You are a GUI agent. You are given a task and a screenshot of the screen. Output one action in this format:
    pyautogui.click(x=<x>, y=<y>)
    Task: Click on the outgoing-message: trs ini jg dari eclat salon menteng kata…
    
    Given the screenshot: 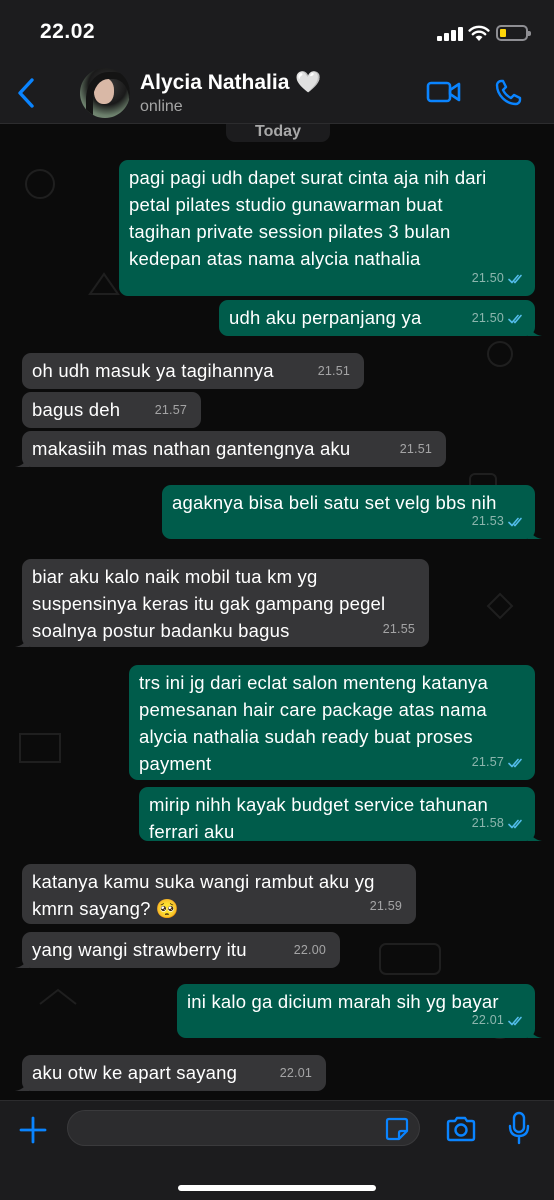 What is the action you would take?
    pyautogui.click(x=332, y=722)
    